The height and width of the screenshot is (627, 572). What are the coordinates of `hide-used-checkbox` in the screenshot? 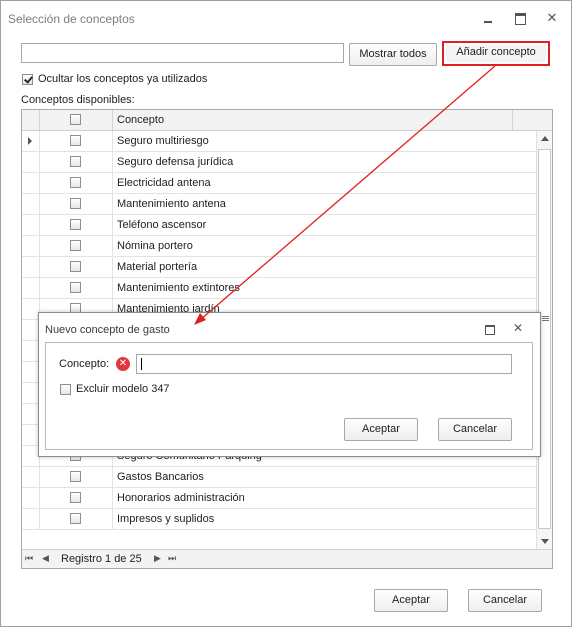 It's located at (27, 79).